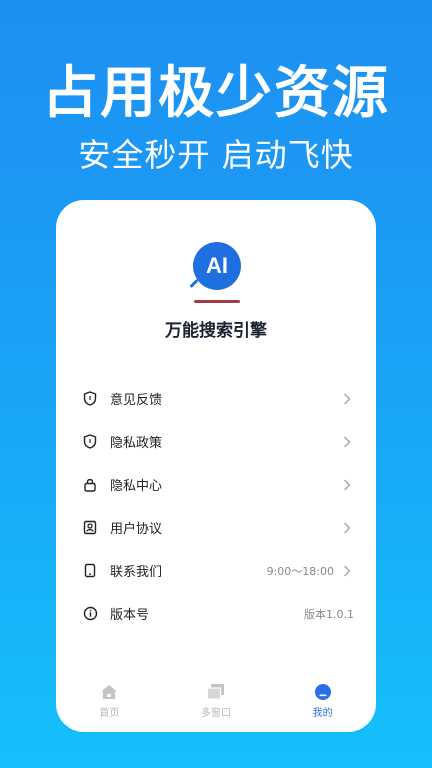 The height and width of the screenshot is (768, 432). I want to click on version-value: 版本1.0.1, so click(329, 614).